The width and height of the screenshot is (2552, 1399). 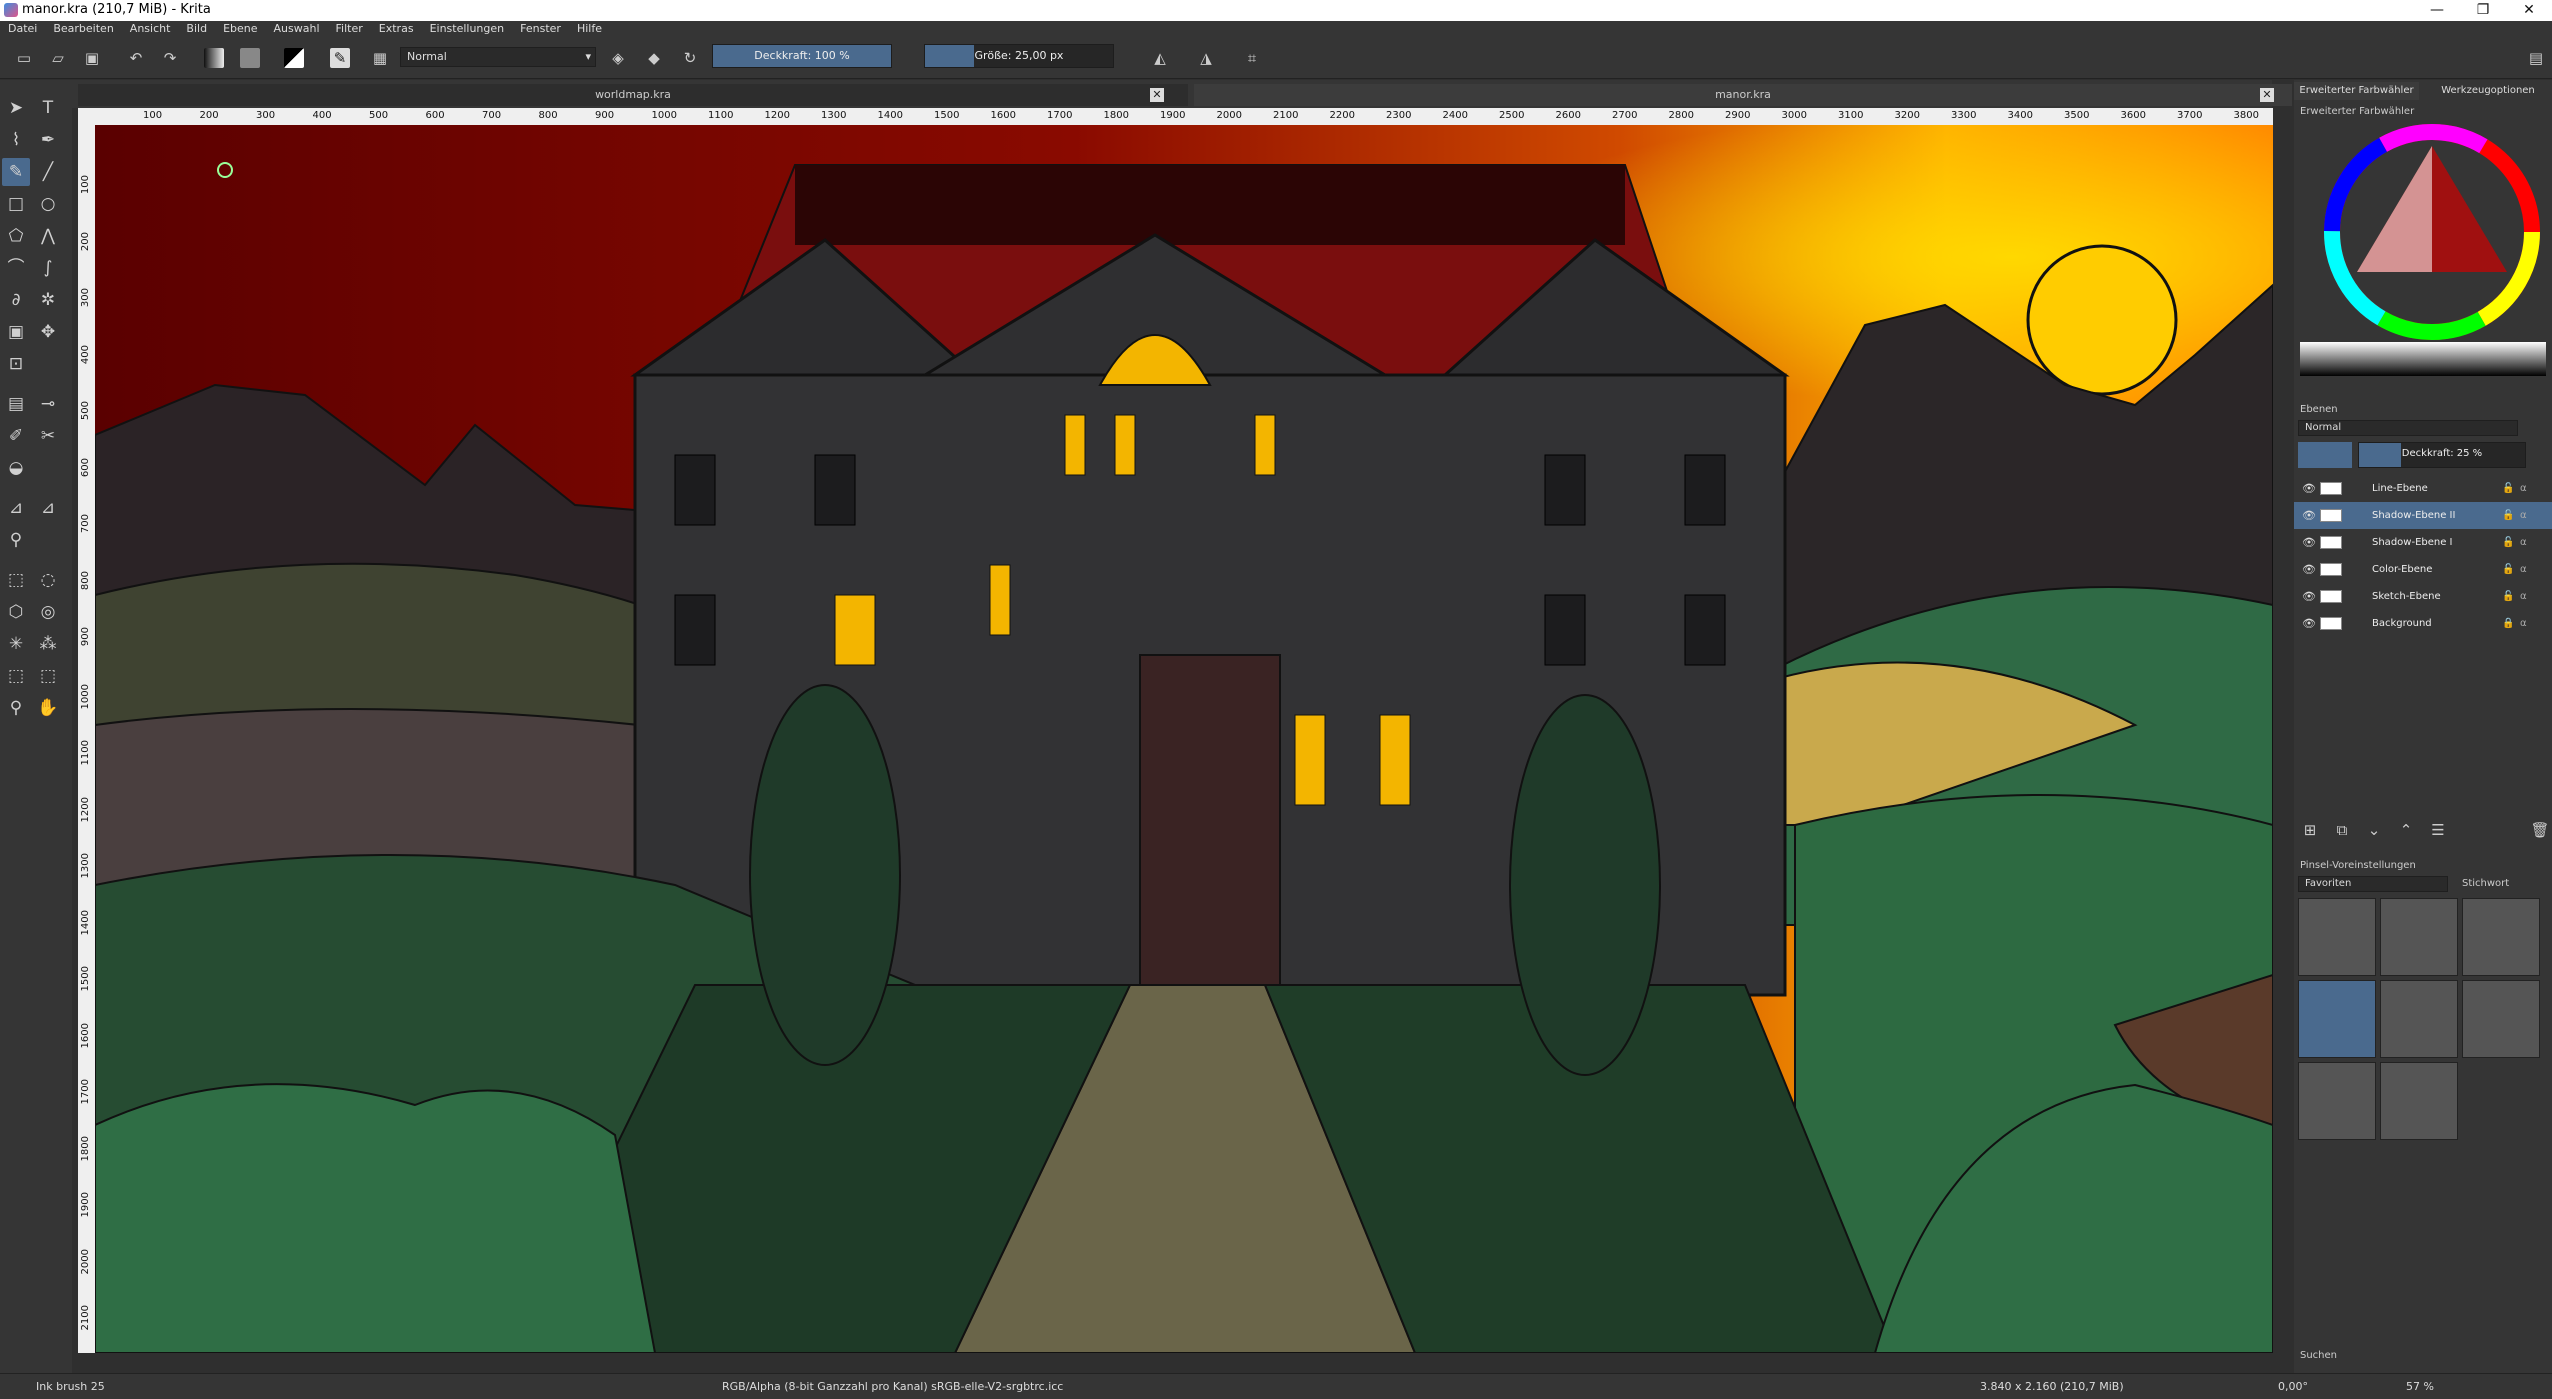 I want to click on close-tab-manor-icon: ✕, so click(x=2267, y=95).